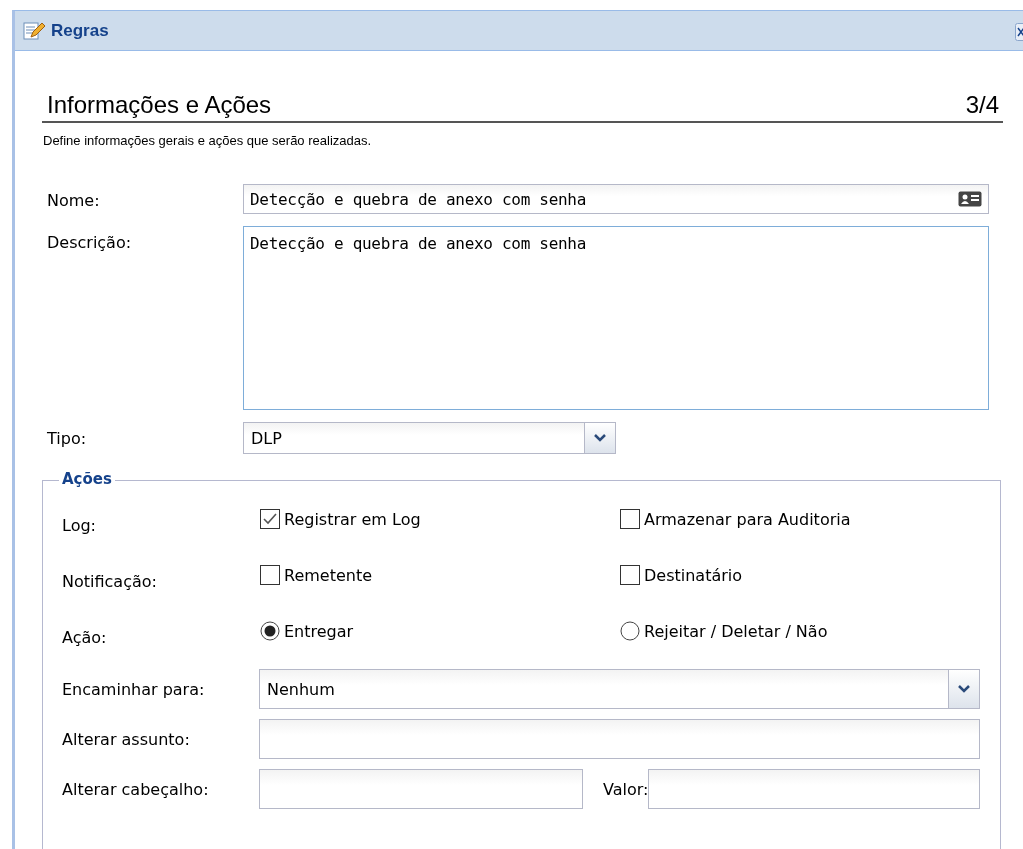 The height and width of the screenshot is (849, 1023). Describe the element at coordinates (87, 479) in the screenshot. I see `group-legend: Ações` at that location.